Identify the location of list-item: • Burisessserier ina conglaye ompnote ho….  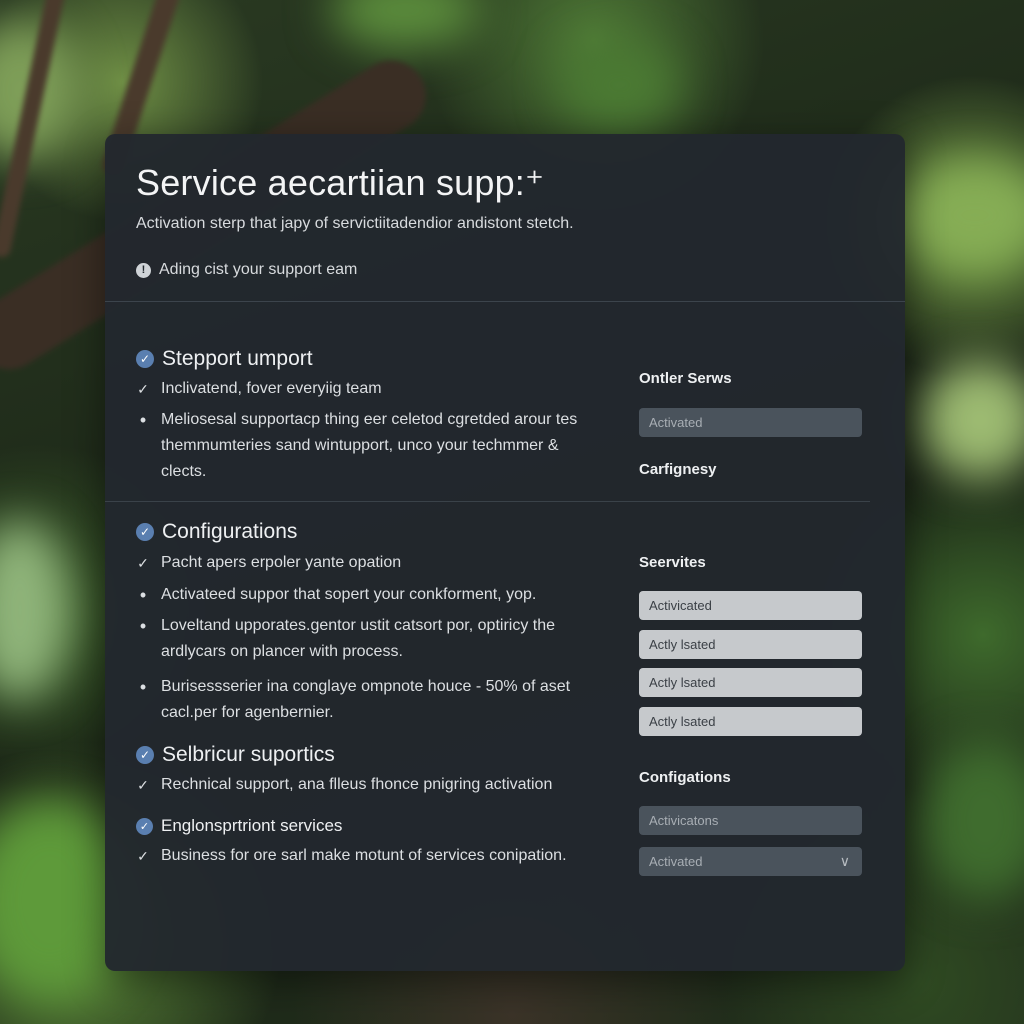
(371, 700).